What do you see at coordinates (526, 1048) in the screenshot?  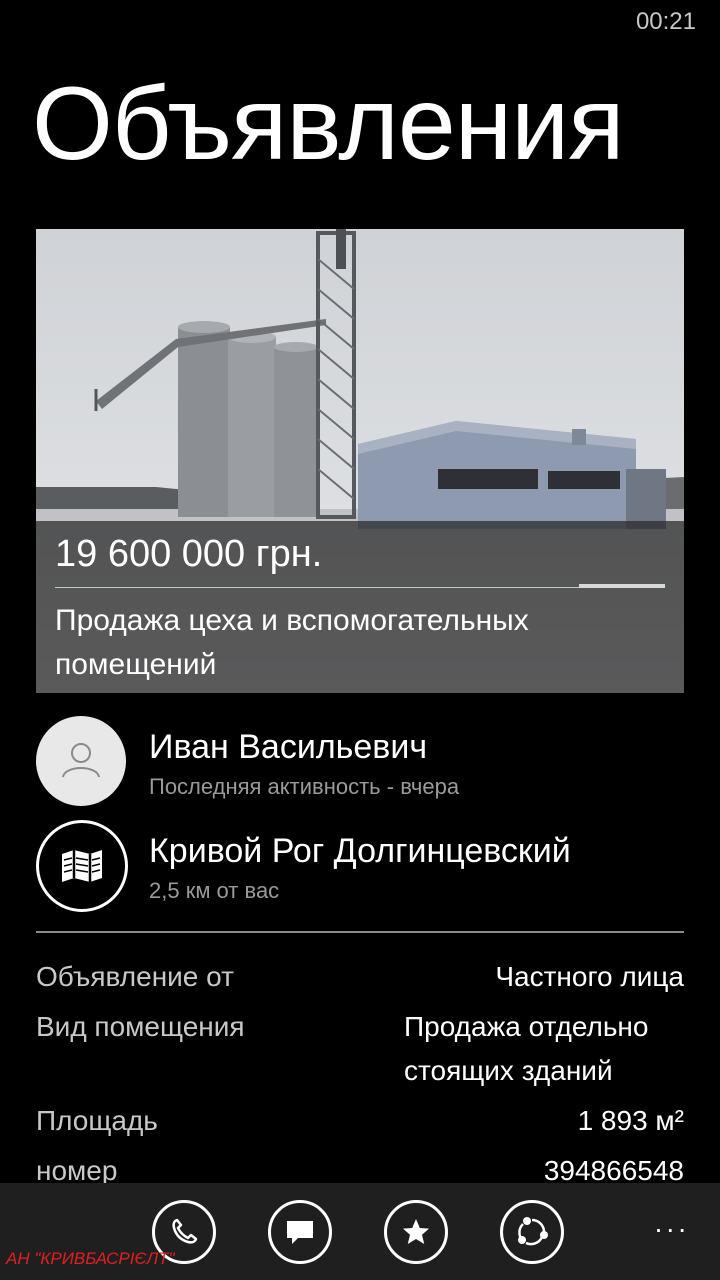 I see `detail-value: Продажа отдельно стоящих зданий` at bounding box center [526, 1048].